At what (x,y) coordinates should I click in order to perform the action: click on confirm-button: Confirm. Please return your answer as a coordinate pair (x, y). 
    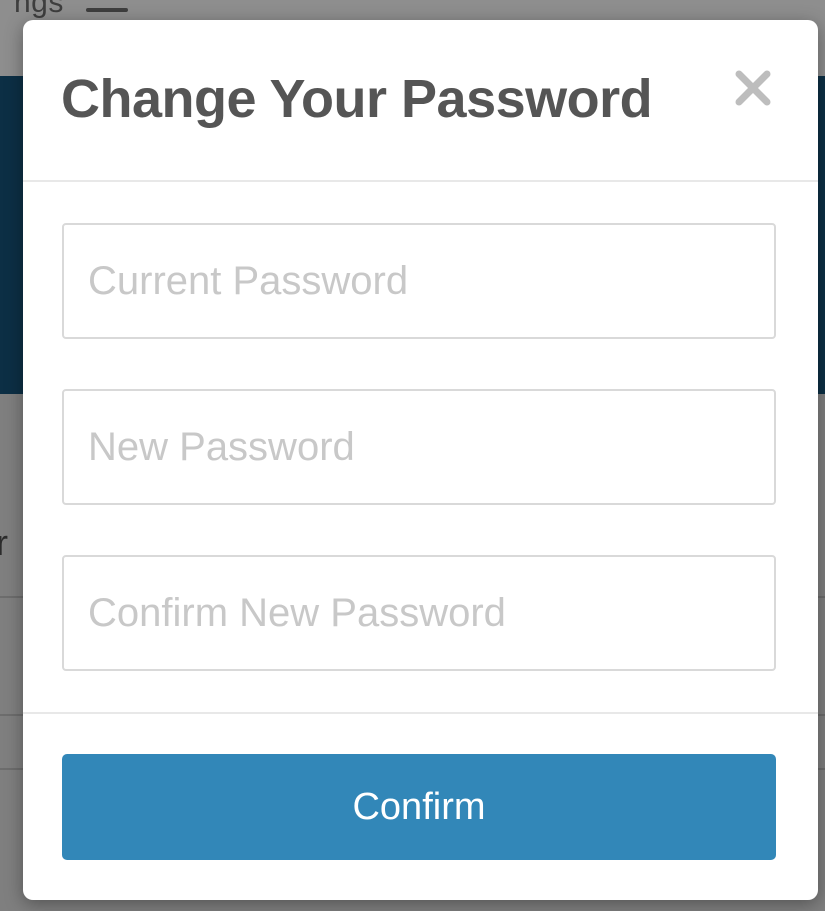
    Looking at the image, I should click on (419, 807).